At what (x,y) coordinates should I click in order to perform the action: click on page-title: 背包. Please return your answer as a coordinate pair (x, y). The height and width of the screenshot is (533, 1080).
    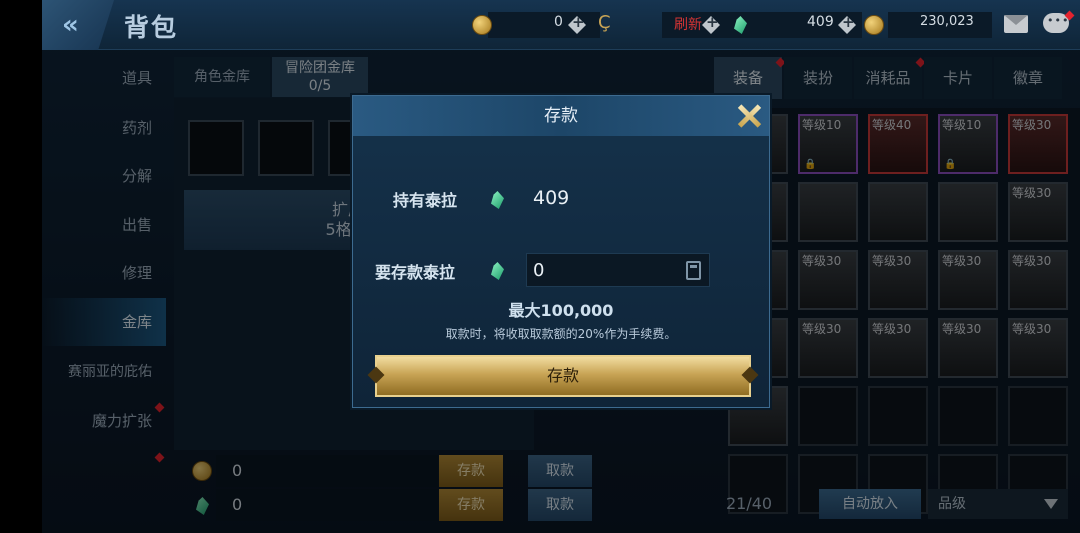
    Looking at the image, I should click on (151, 27).